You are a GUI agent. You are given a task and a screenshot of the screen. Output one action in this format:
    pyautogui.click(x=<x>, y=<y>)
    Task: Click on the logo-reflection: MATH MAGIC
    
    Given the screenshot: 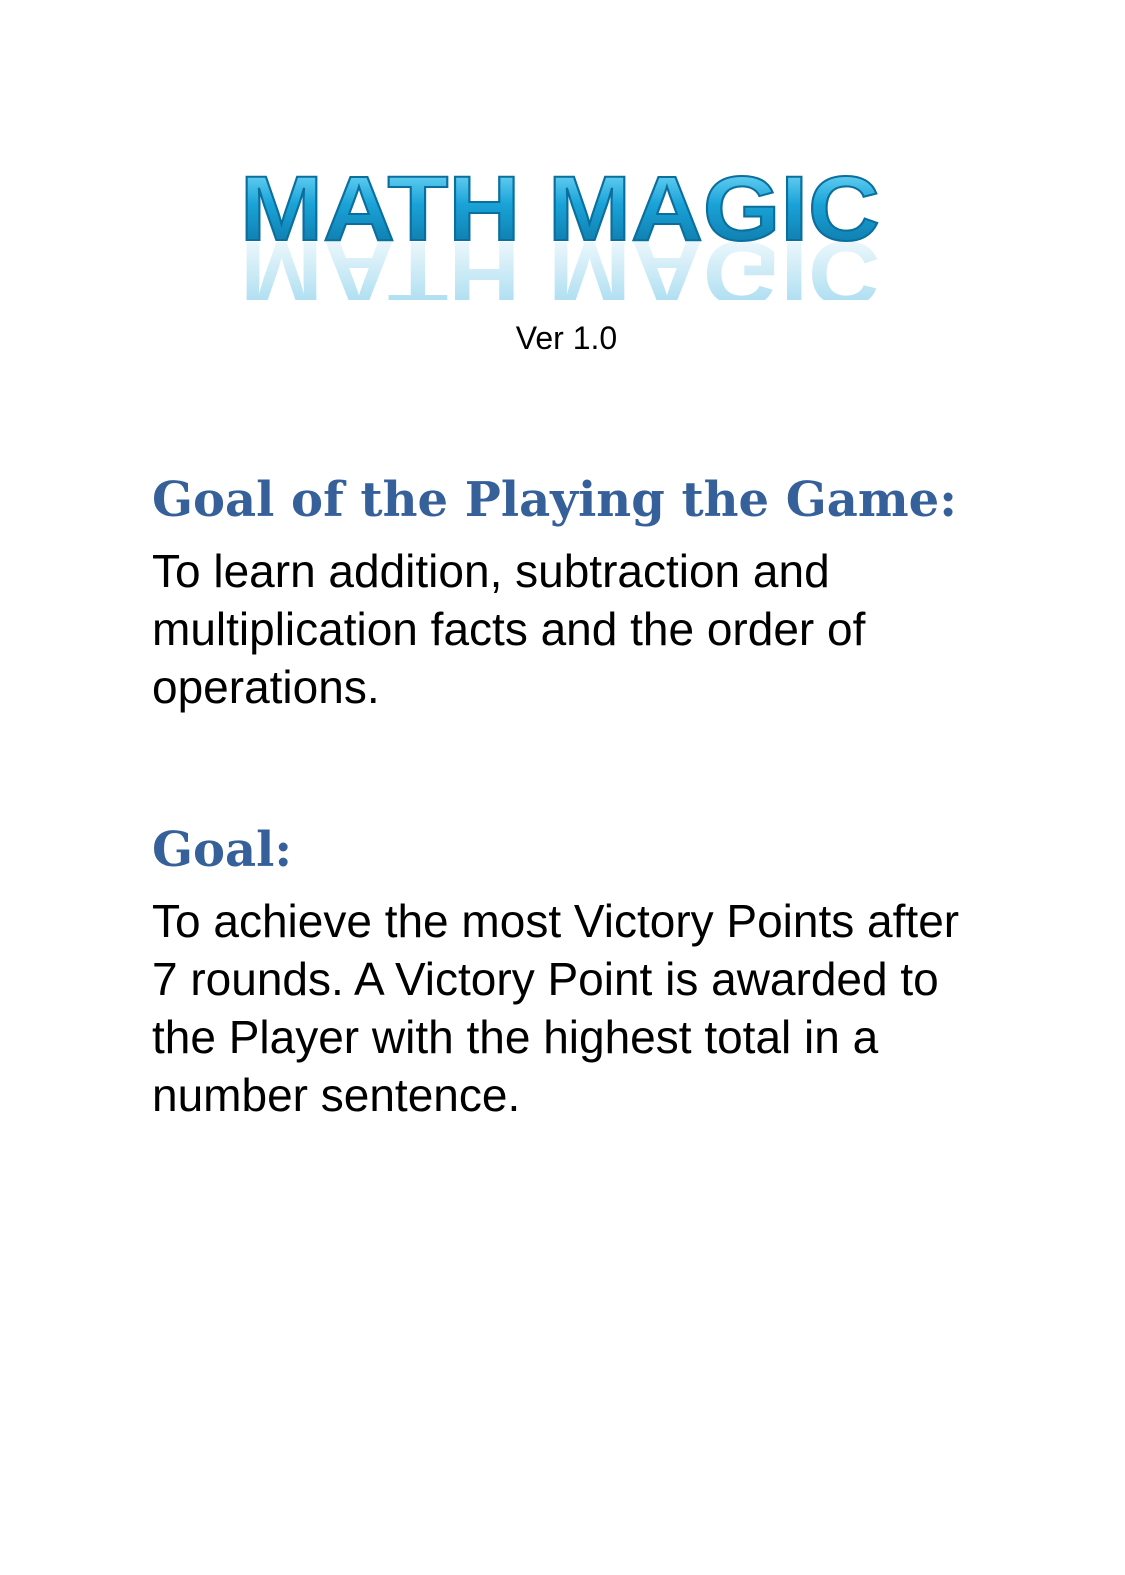 What is the action you would take?
    pyautogui.click(x=560, y=261)
    